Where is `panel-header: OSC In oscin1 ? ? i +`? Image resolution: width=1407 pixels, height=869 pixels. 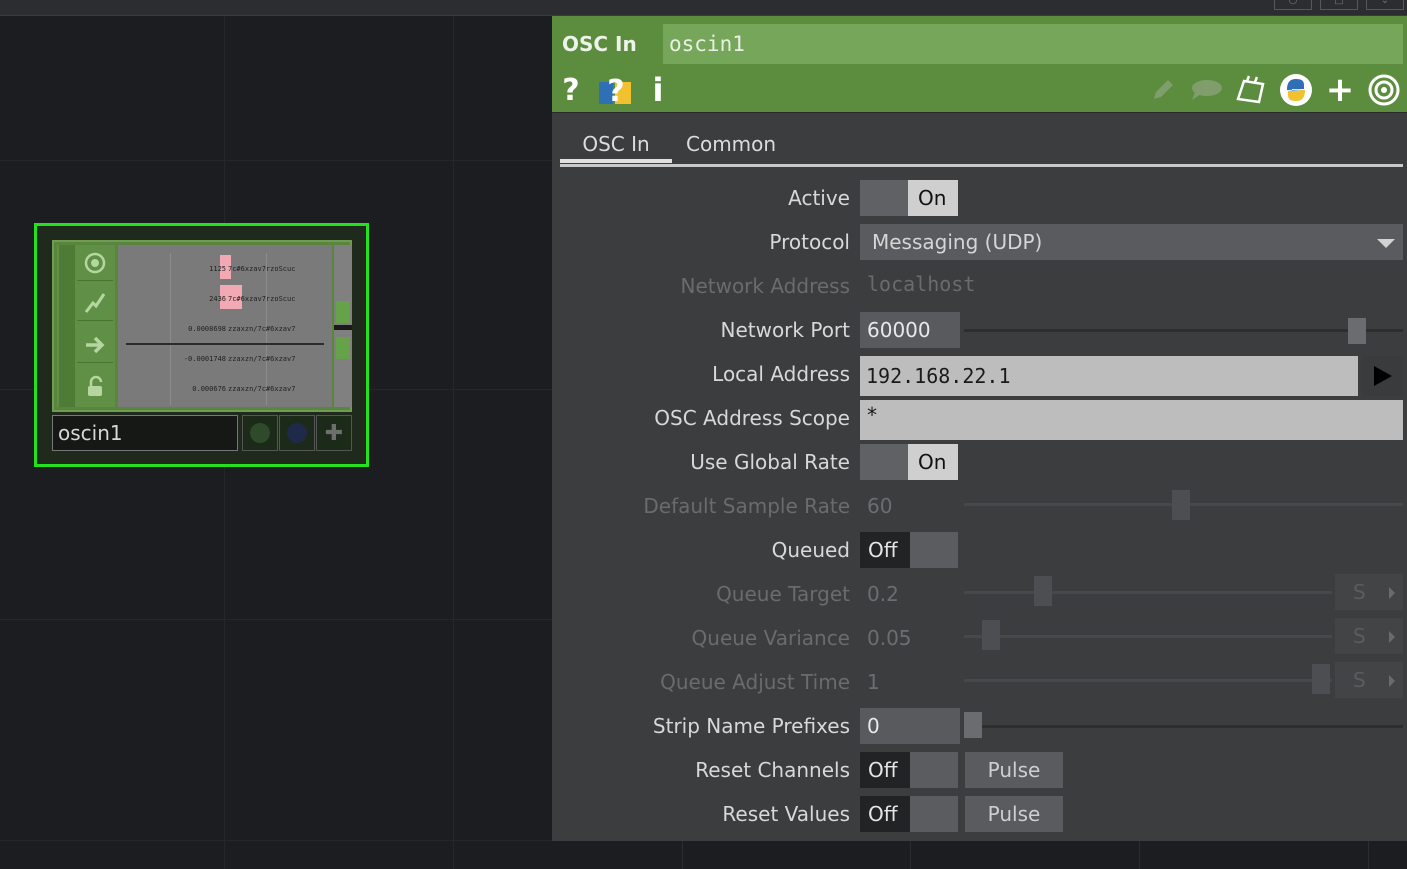 panel-header: OSC In oscin1 ? ? i + is located at coordinates (979, 64).